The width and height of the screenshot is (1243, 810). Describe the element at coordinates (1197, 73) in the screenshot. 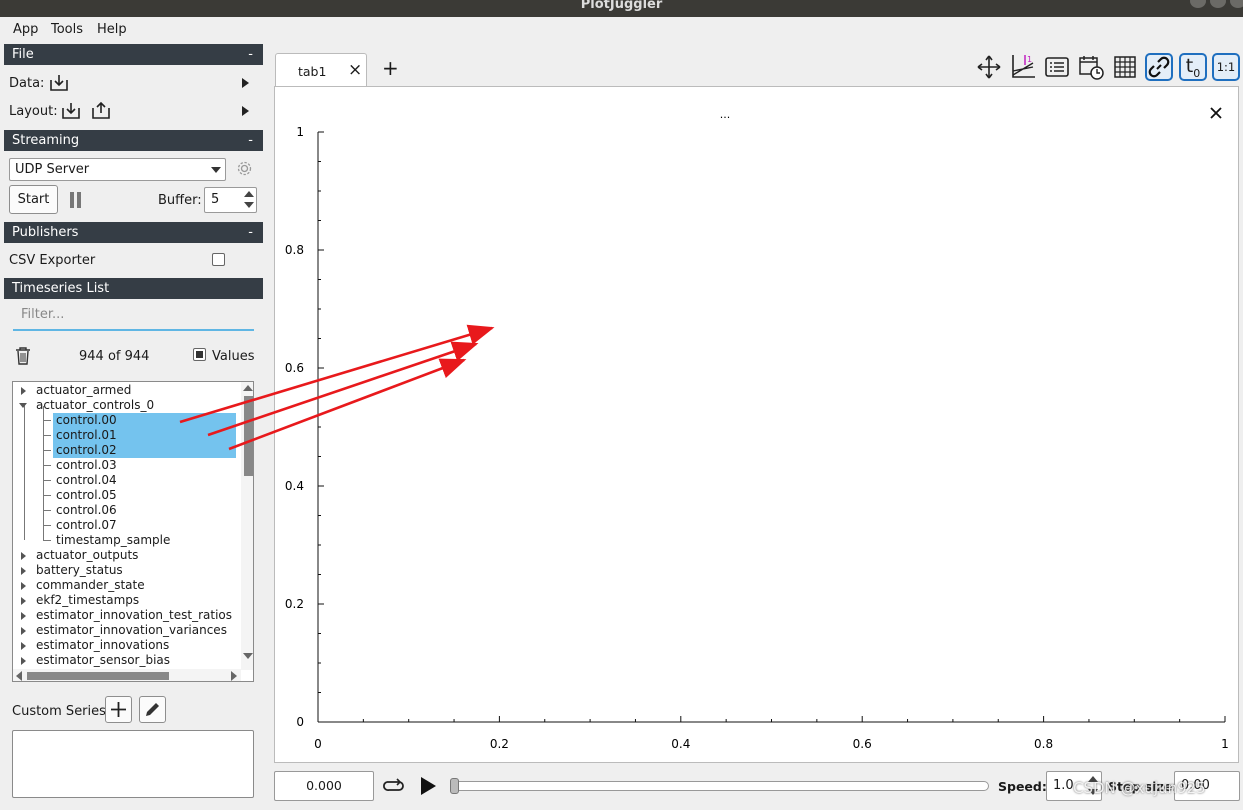

I see `time-zero-subscript: 0` at that location.